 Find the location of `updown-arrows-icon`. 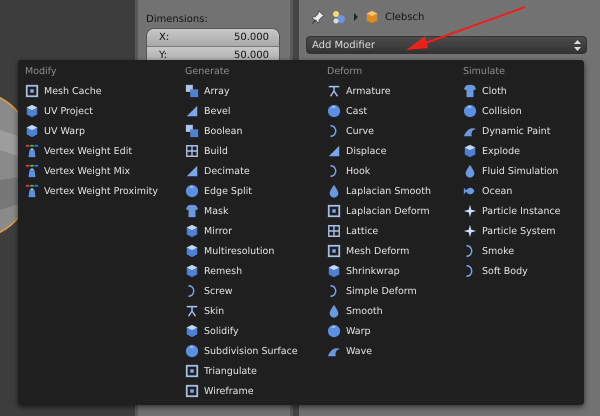

updown-arrows-icon is located at coordinates (577, 45).